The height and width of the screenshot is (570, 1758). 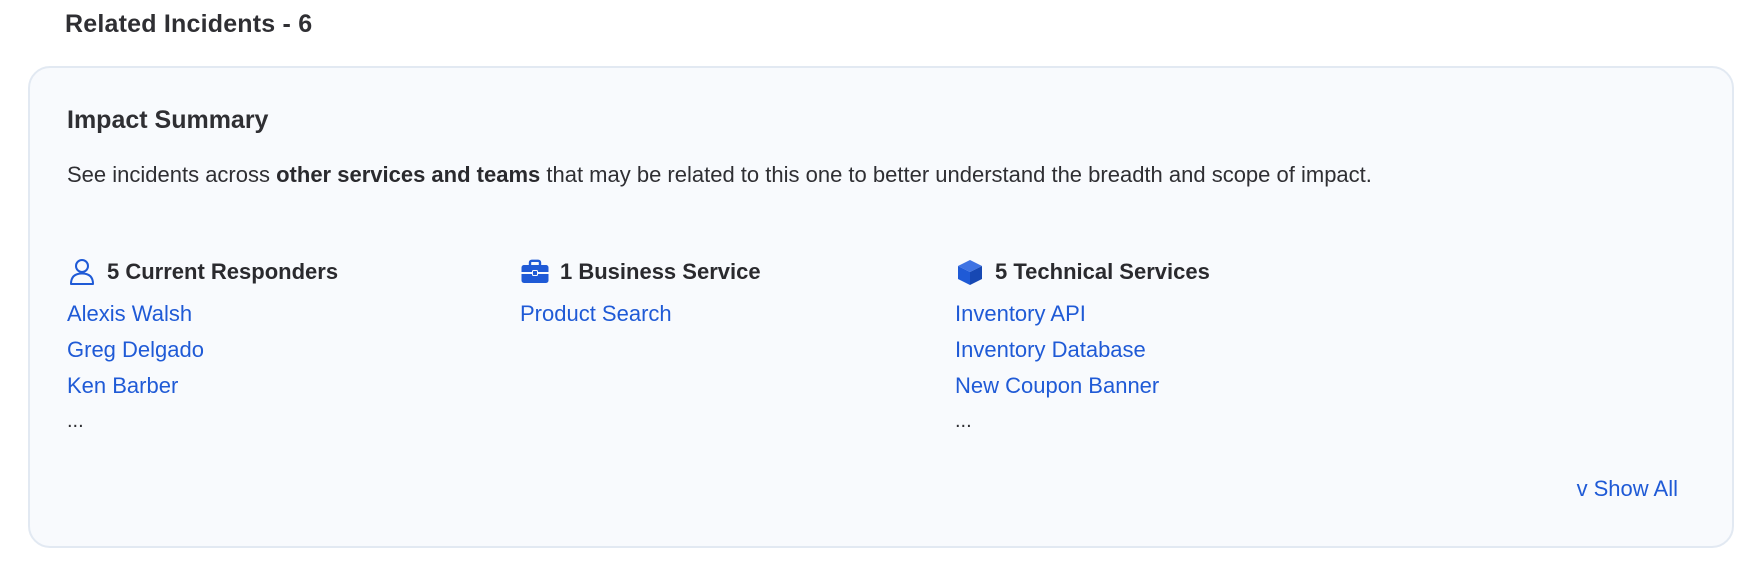 I want to click on impact-summary-title: Impact Summary, so click(x=168, y=120).